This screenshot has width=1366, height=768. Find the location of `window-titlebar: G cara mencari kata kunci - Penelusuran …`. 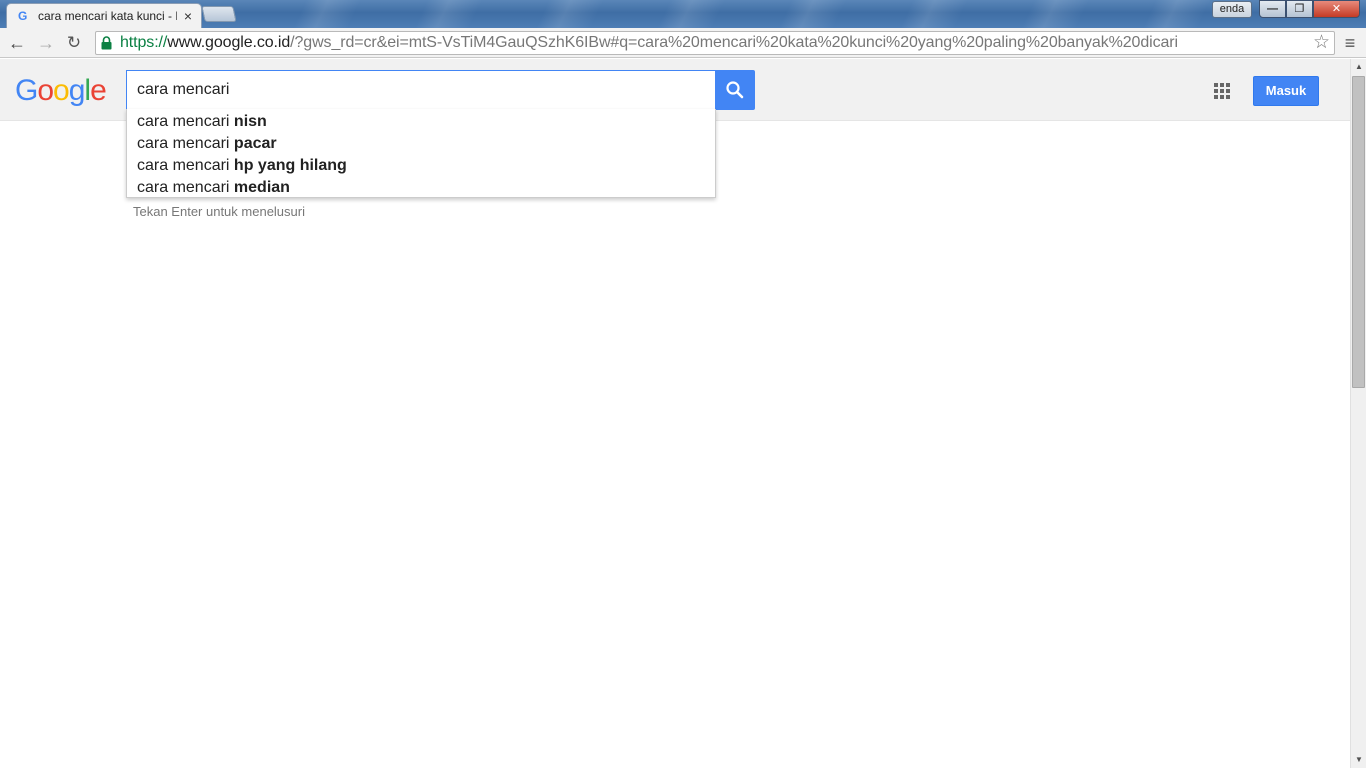

window-titlebar: G cara mencari kata kunci - Penelusuran … is located at coordinates (683, 14).